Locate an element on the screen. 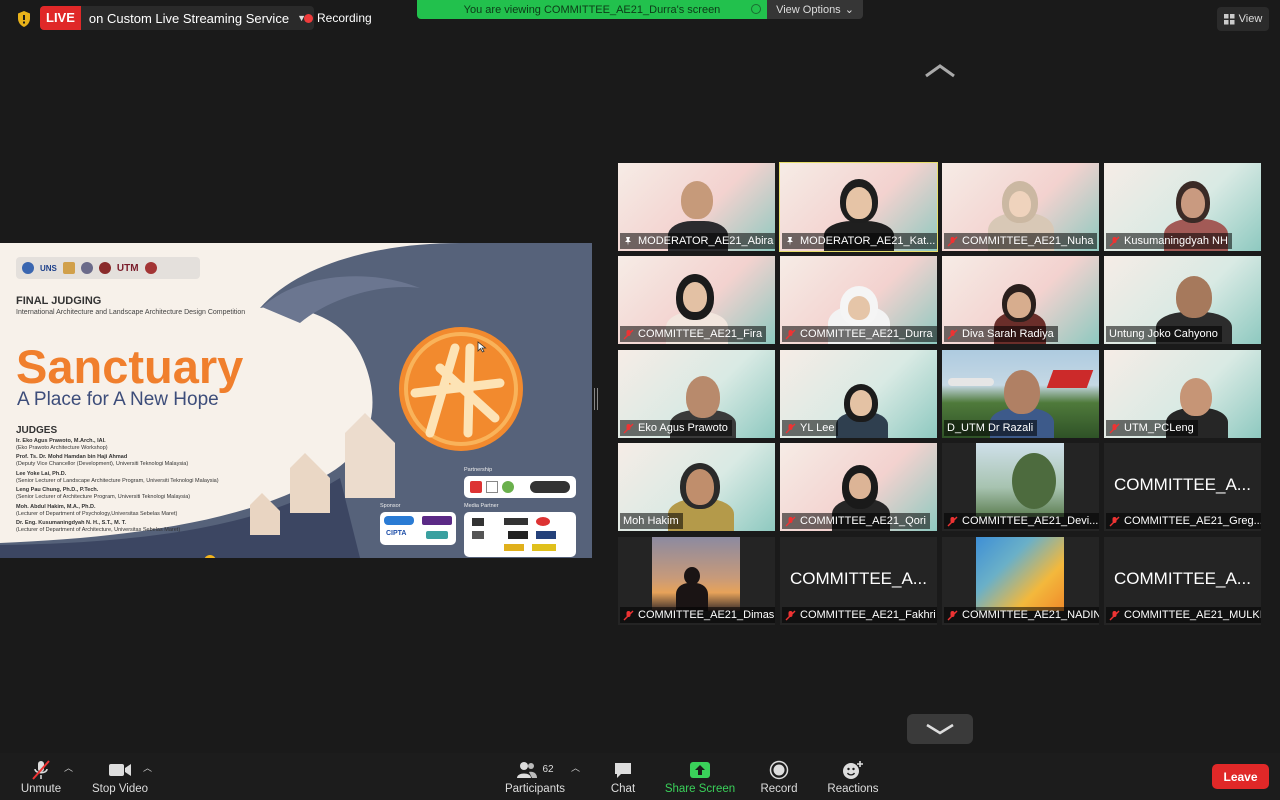  audio-options-caret-icon: ︿ is located at coordinates (68, 767).